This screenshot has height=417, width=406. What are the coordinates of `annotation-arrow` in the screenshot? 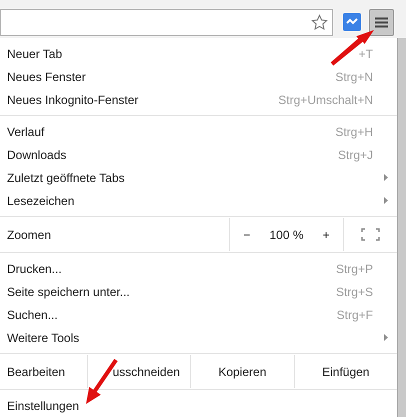 It's located at (352, 48).